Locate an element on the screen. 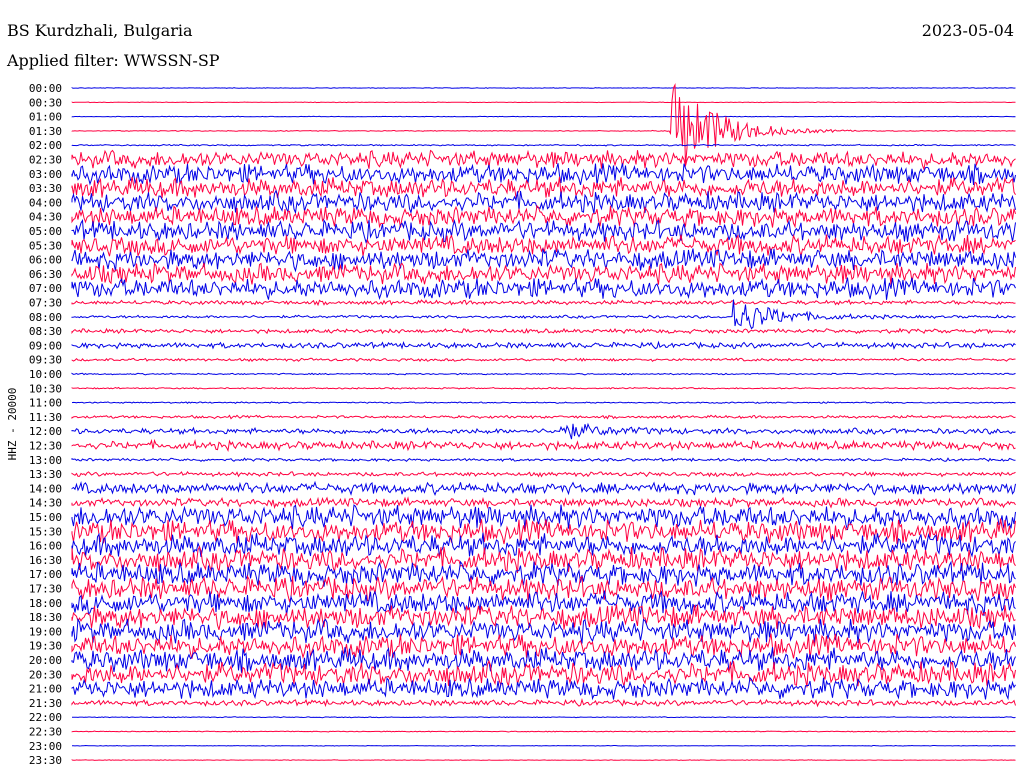  time-tick-label: 11:00 is located at coordinates (45, 403).